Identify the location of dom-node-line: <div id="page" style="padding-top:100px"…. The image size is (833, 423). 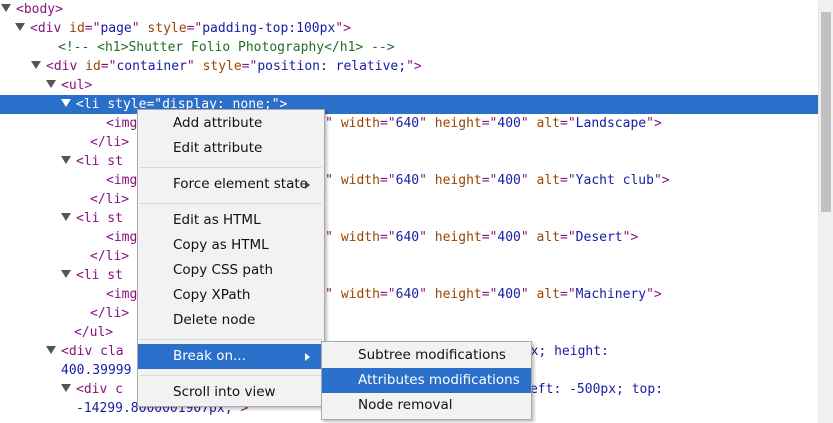
(409, 28).